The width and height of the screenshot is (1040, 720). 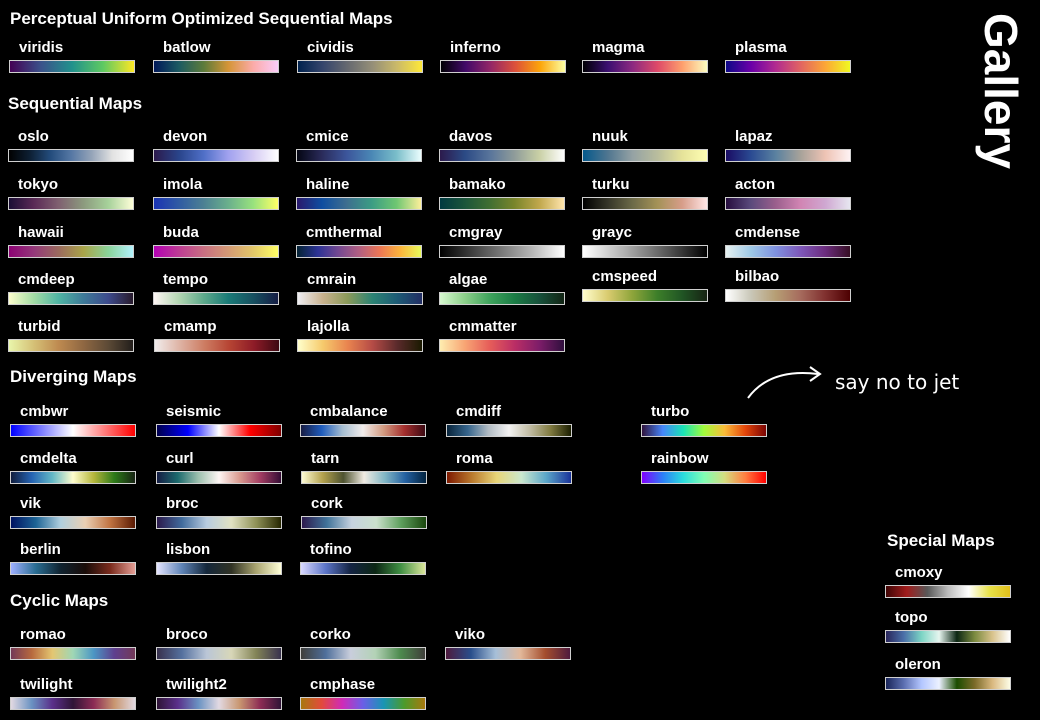 I want to click on colormap-label: cmspeed, so click(x=625, y=276).